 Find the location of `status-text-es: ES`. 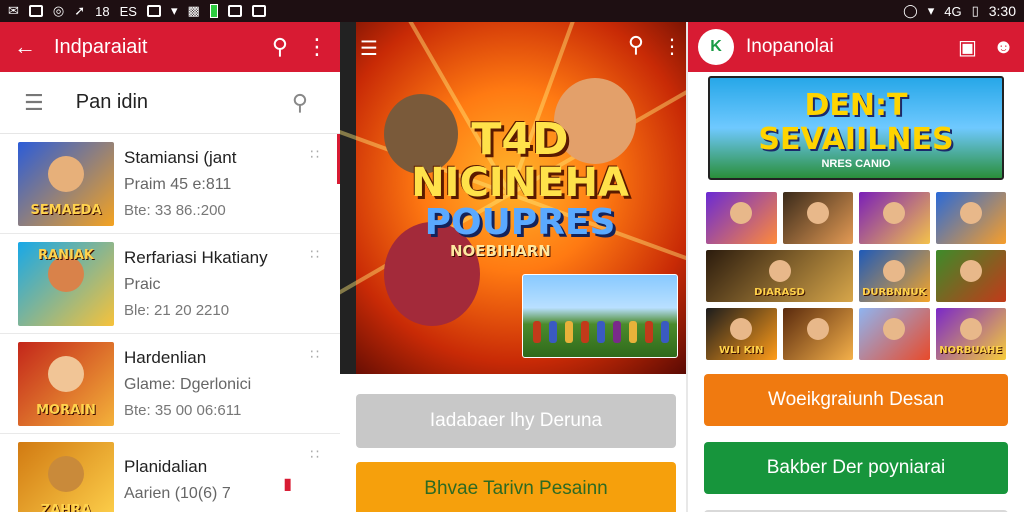

status-text-es: ES is located at coordinates (128, 11).